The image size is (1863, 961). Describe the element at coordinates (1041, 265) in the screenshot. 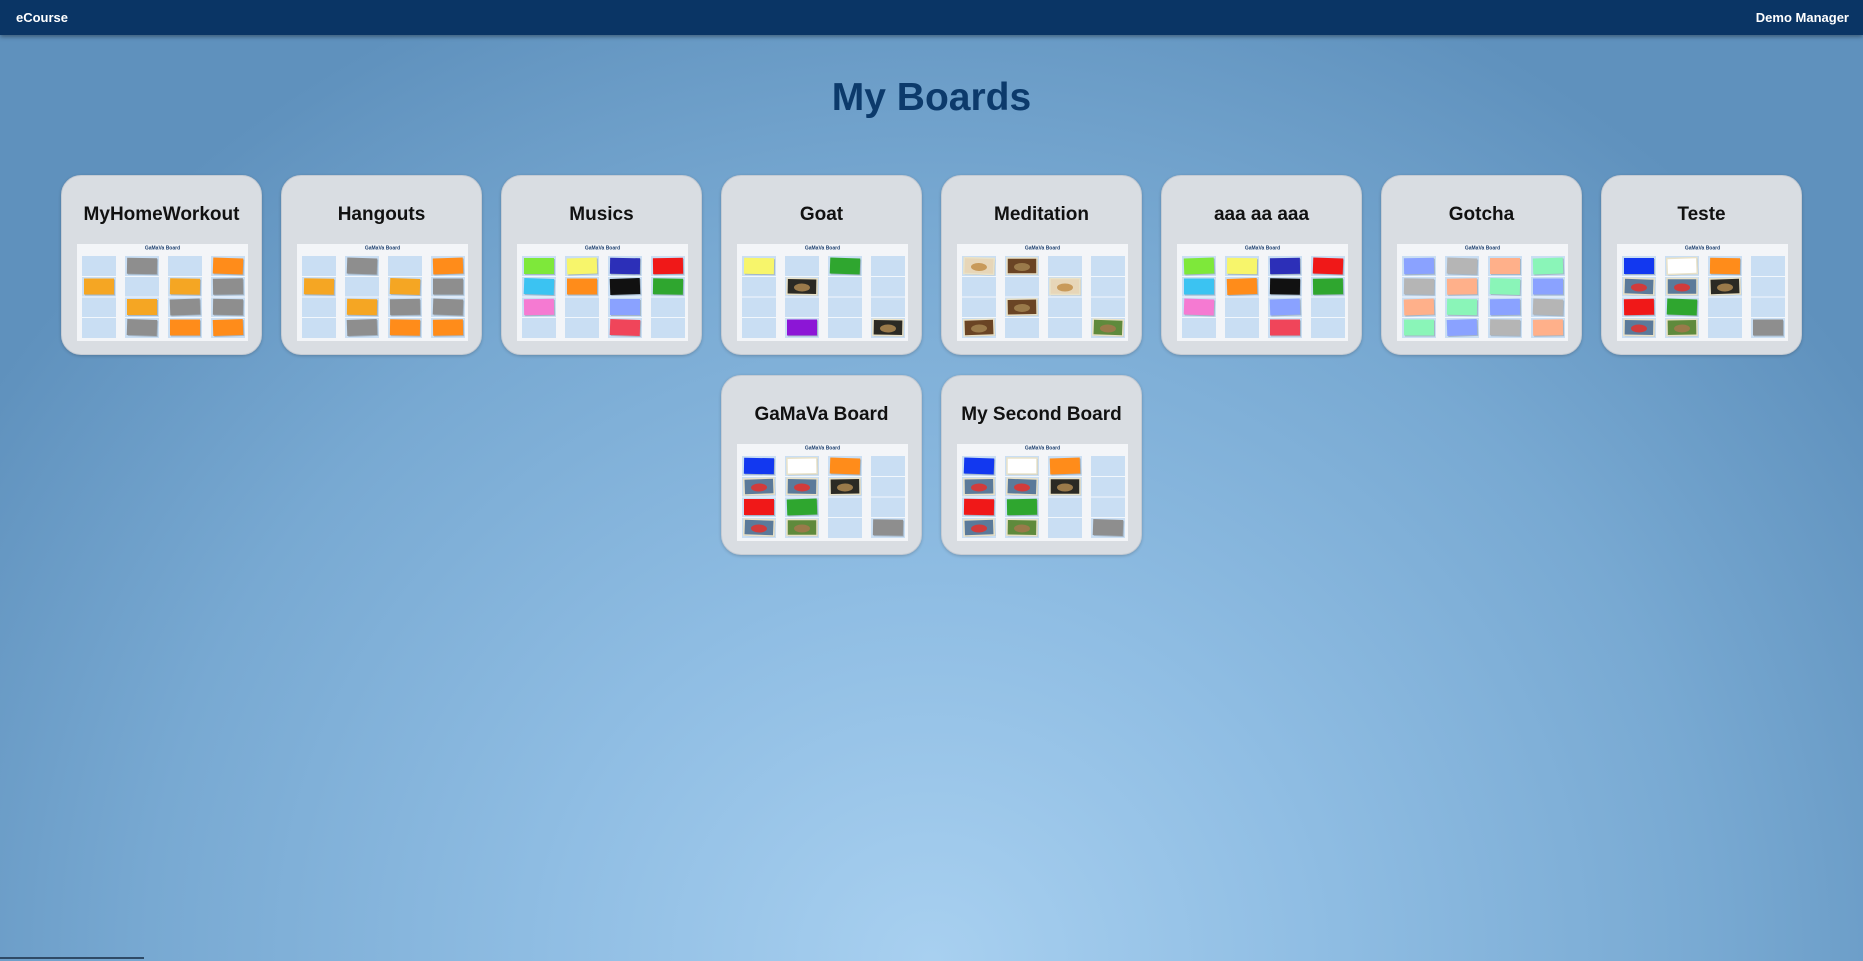

I see `board-card: Meditation GaMaVa Board` at that location.